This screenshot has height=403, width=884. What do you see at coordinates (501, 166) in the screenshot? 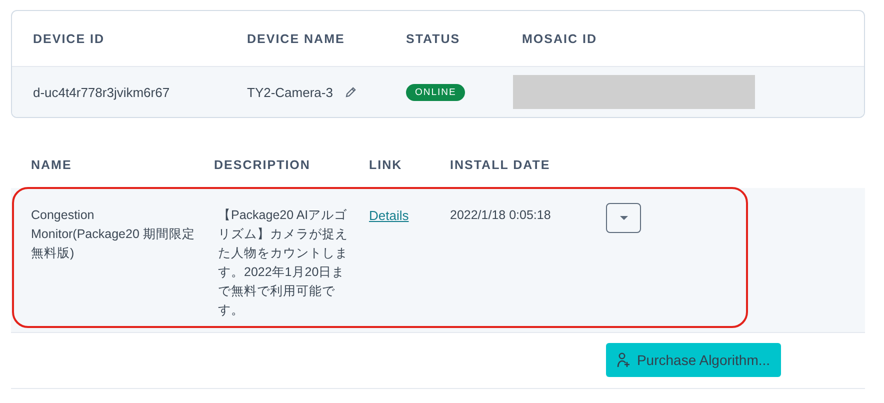
I see `column-header: INSTALL DATE` at bounding box center [501, 166].